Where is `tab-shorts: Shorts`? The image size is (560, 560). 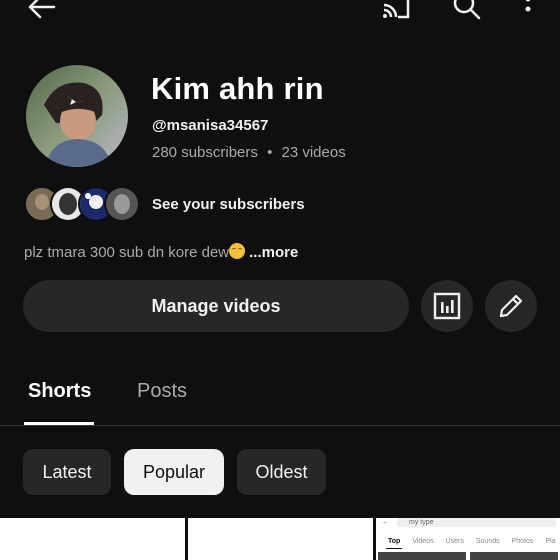
tab-shorts: Shorts is located at coordinates (59, 391).